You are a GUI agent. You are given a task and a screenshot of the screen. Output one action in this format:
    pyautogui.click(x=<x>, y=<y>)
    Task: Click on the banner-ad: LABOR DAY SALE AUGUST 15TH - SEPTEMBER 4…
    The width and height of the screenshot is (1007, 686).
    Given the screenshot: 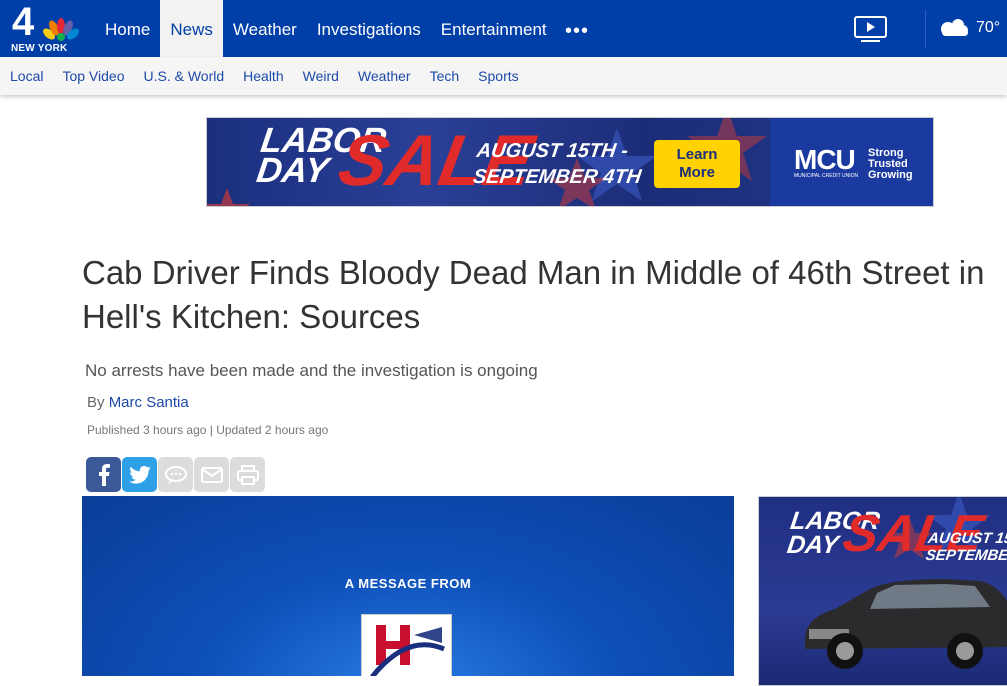 What is the action you would take?
    pyautogui.click(x=570, y=162)
    